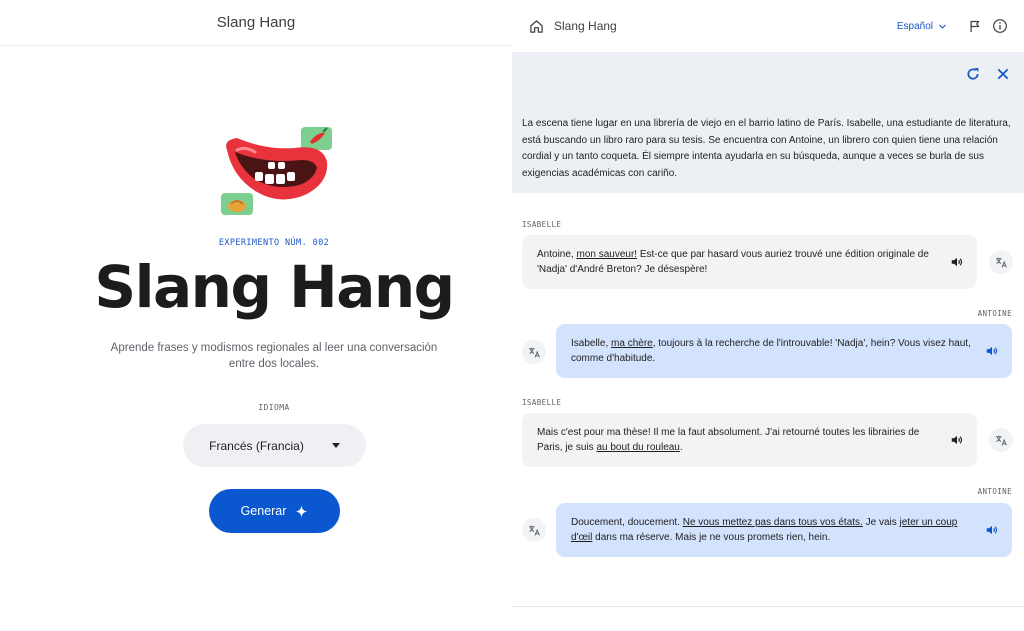 This screenshot has width=1024, height=631. Describe the element at coordinates (606, 254) in the screenshot. I see `slang-phrase: mon sauveur!` at that location.